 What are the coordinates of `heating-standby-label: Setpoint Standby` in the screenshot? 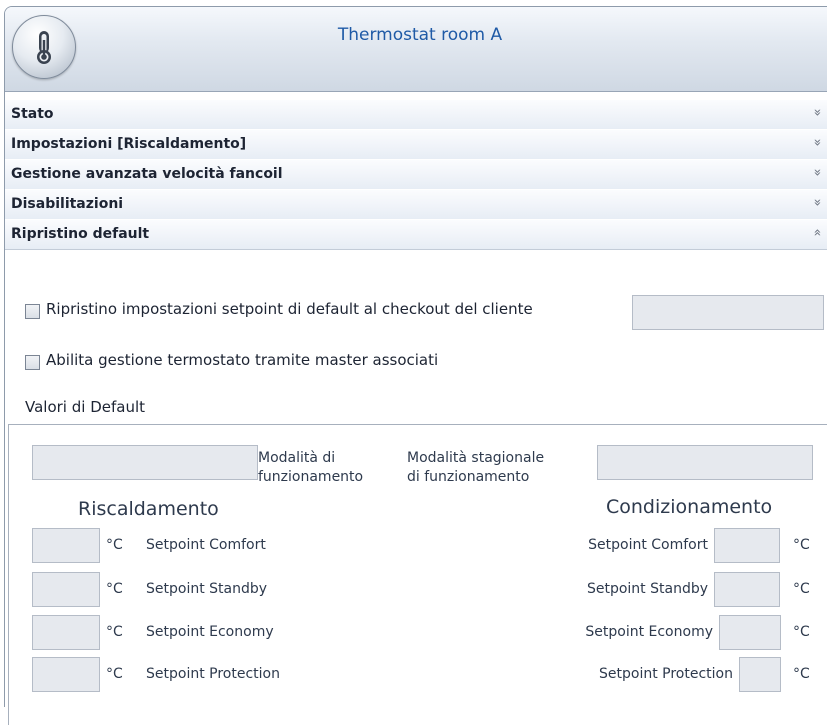 It's located at (207, 589).